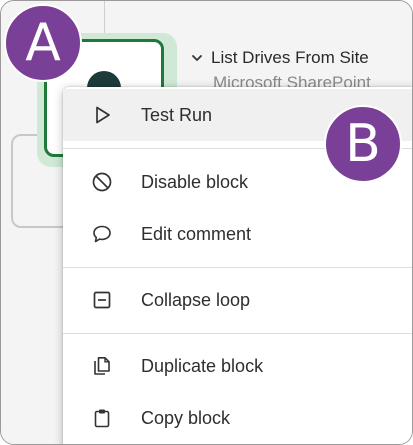  I want to click on menu-item-collapse-loop: Collapse loop, so click(237, 300).